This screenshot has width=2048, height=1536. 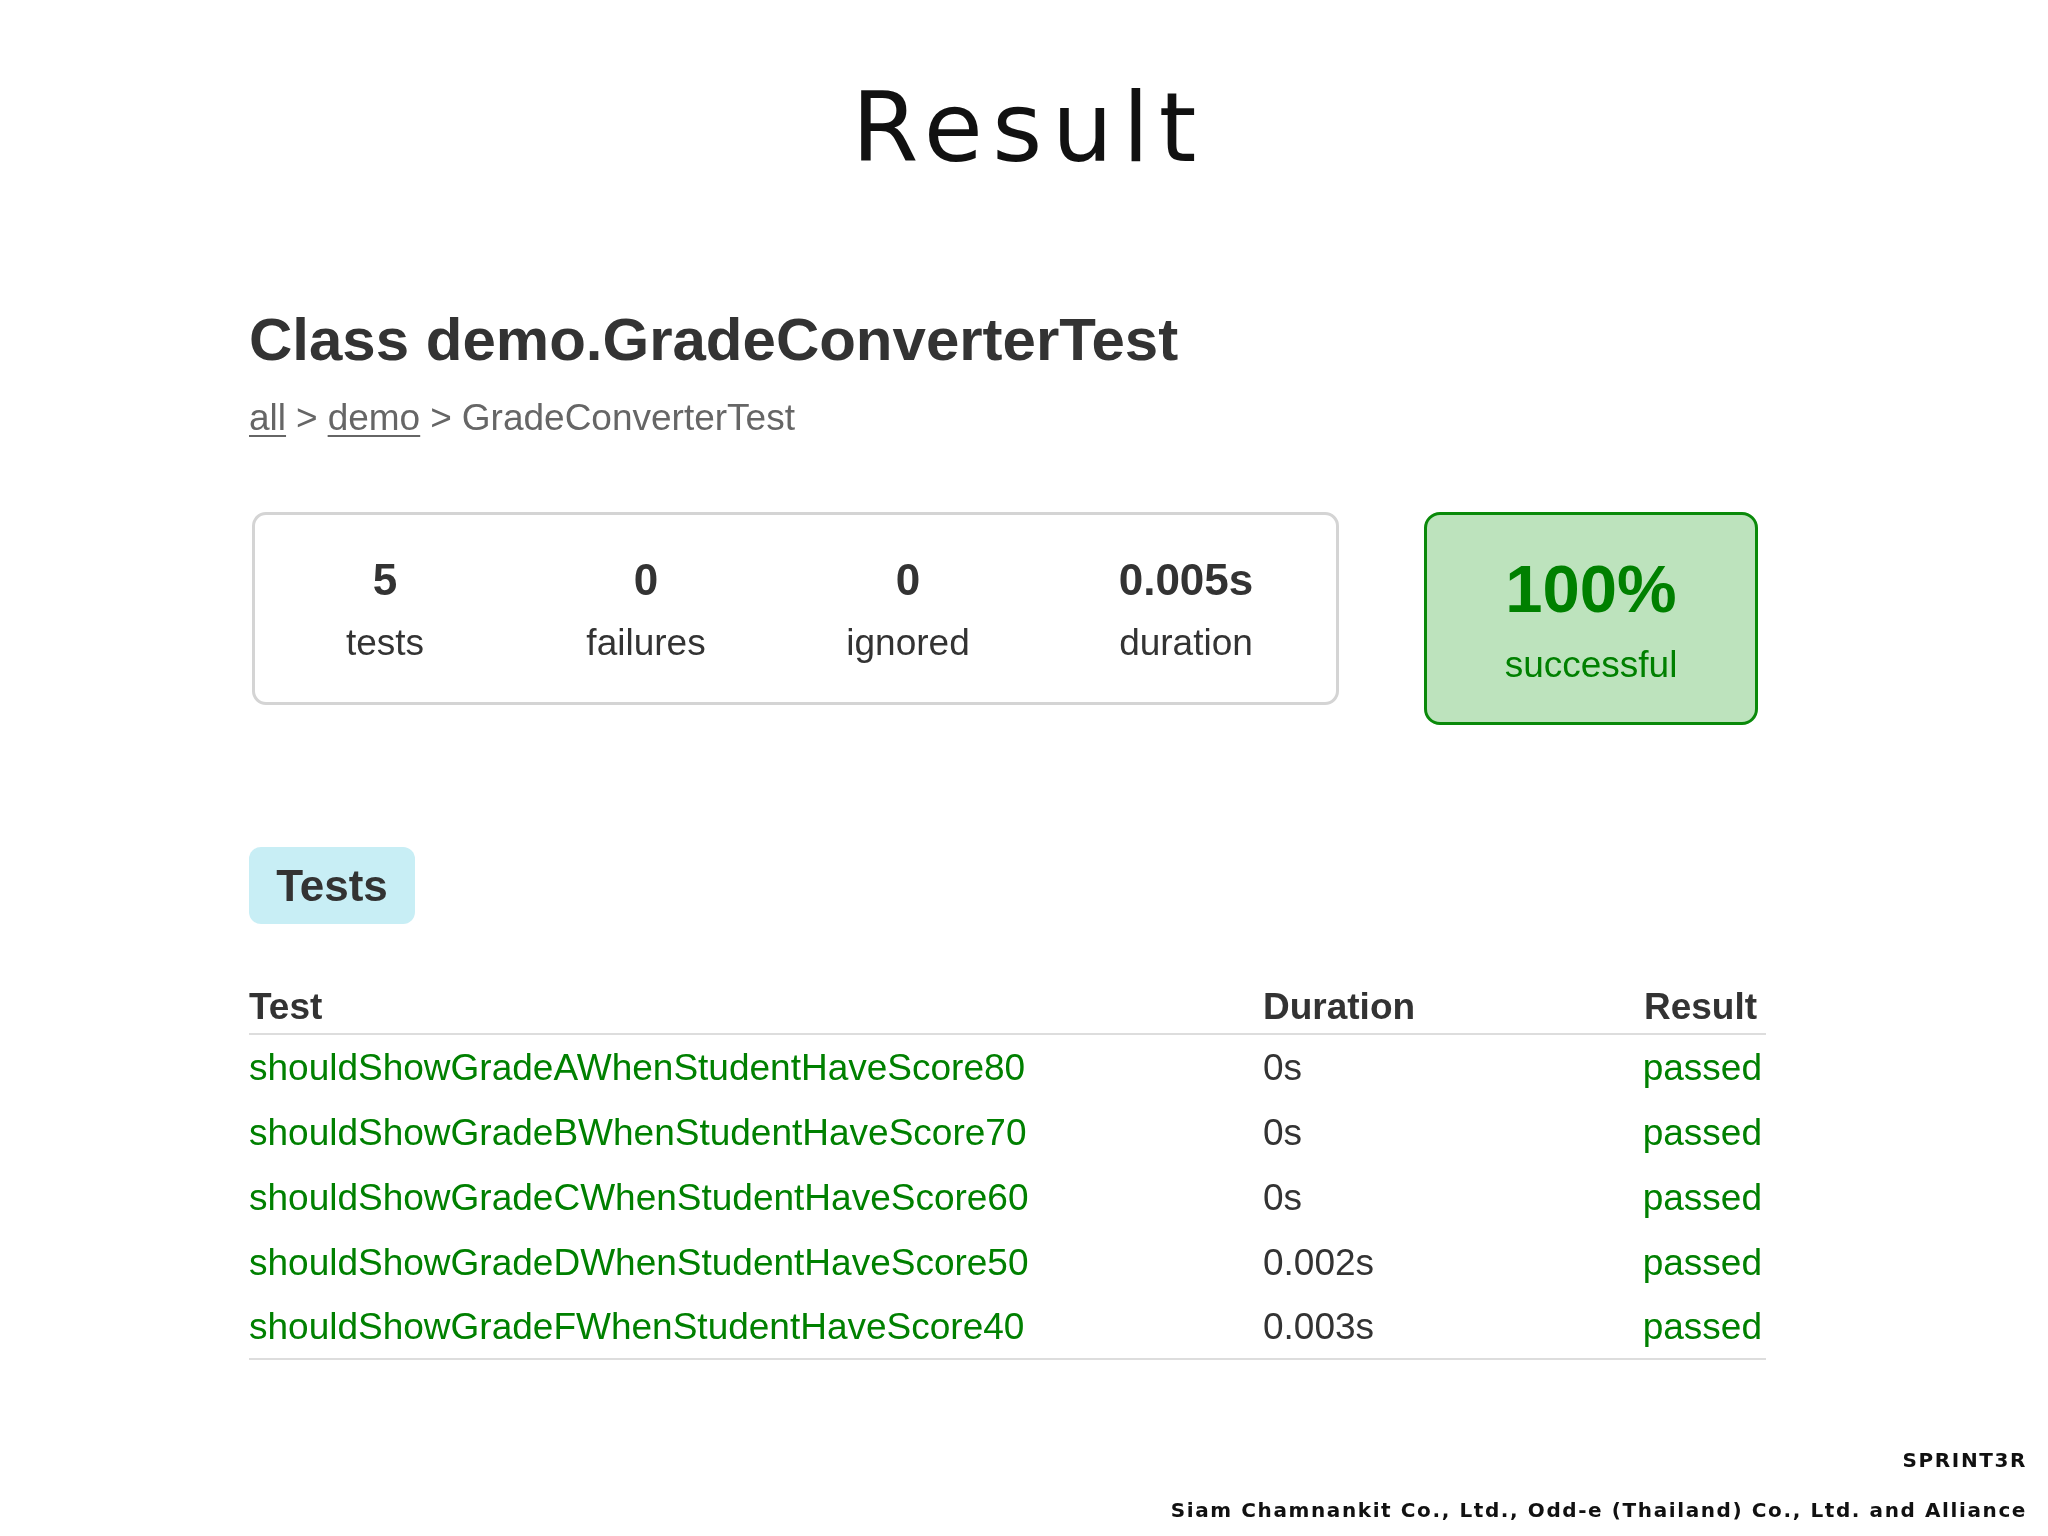 I want to click on duration-cell: 0.002s, so click(x=1319, y=1262).